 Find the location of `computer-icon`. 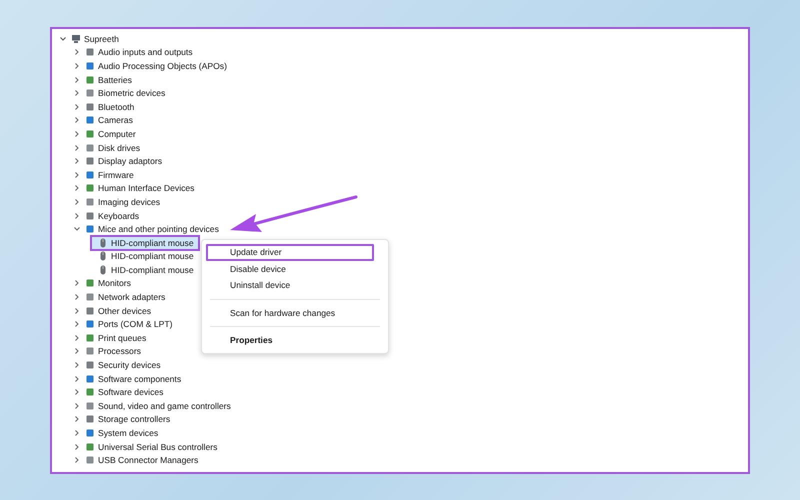

computer-icon is located at coordinates (76, 39).